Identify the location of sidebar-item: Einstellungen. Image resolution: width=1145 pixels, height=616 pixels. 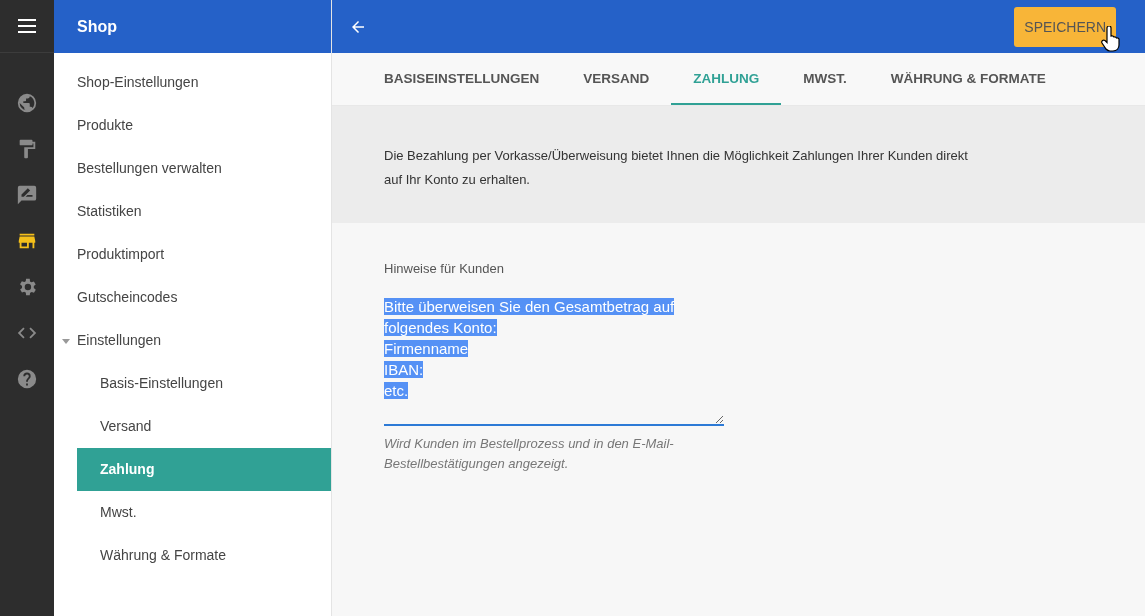
(192, 340).